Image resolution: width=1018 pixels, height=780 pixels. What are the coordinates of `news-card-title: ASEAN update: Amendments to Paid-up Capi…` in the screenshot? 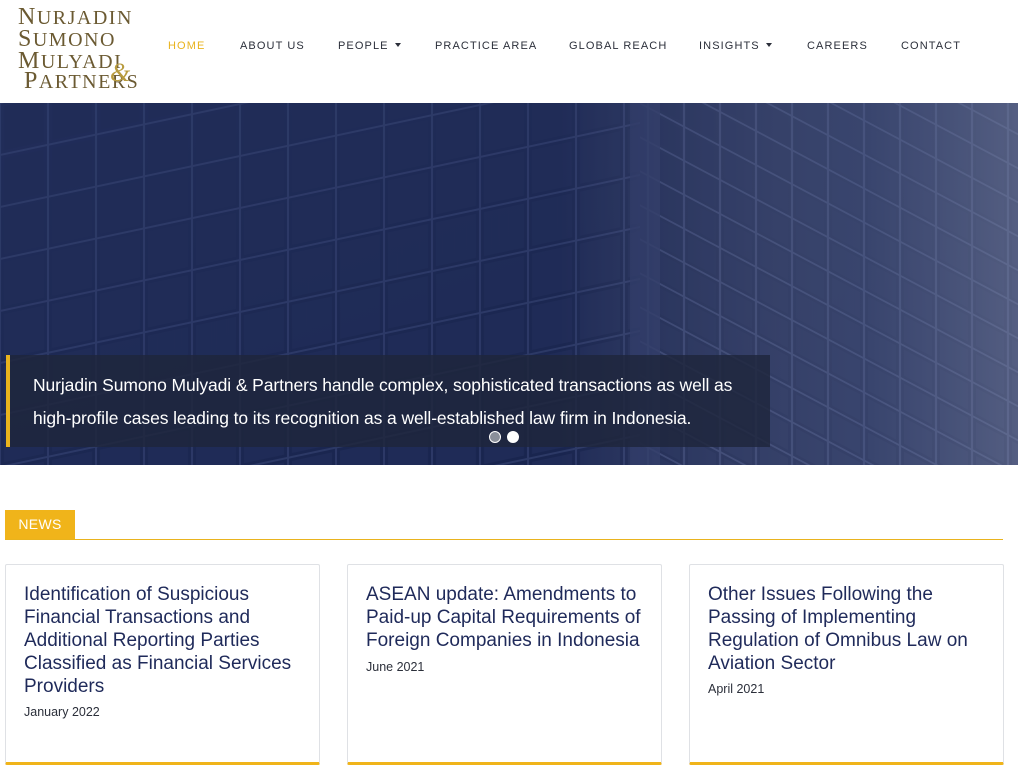 It's located at (508, 617).